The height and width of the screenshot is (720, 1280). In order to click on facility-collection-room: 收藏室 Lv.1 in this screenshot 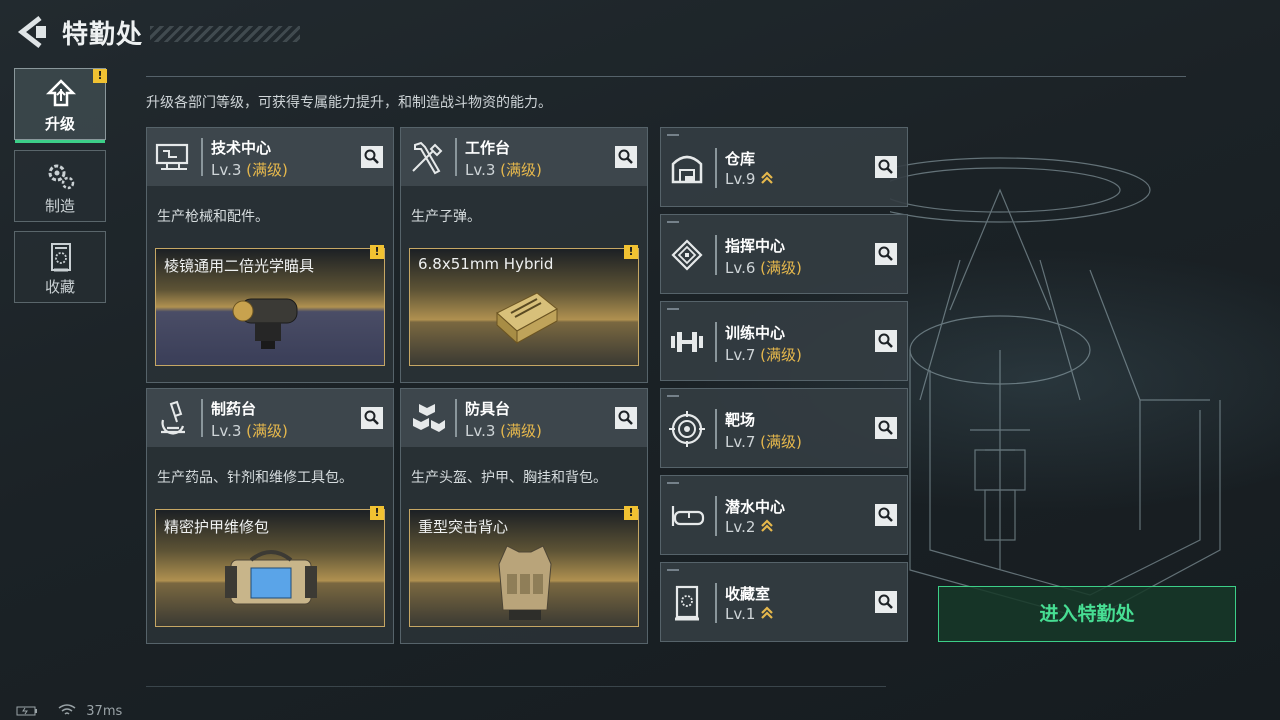, I will do `click(784, 602)`.